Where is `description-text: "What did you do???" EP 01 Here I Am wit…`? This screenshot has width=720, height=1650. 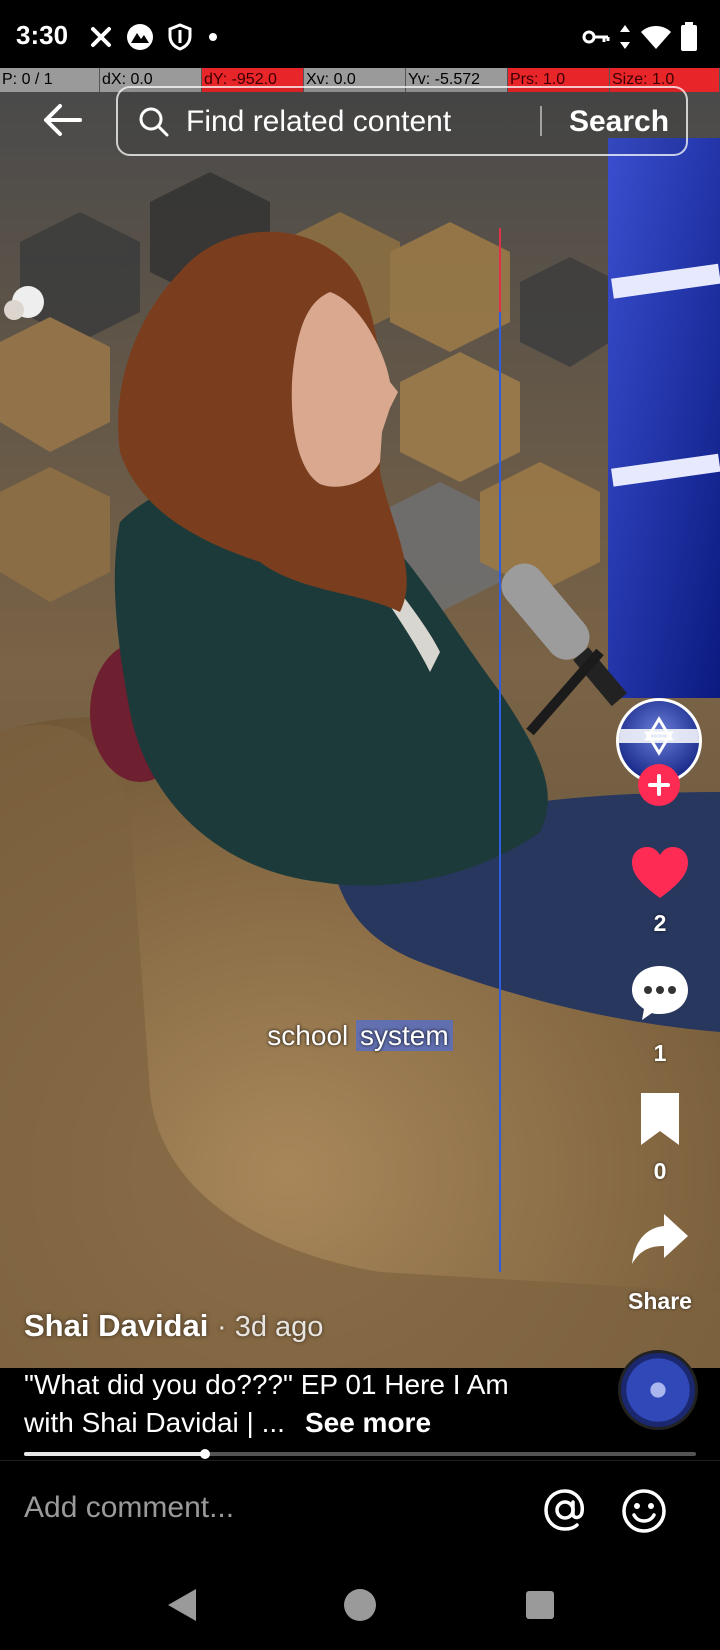
description-text: "What did you do???" EP 01 Here I Am wit… is located at coordinates (266, 1403).